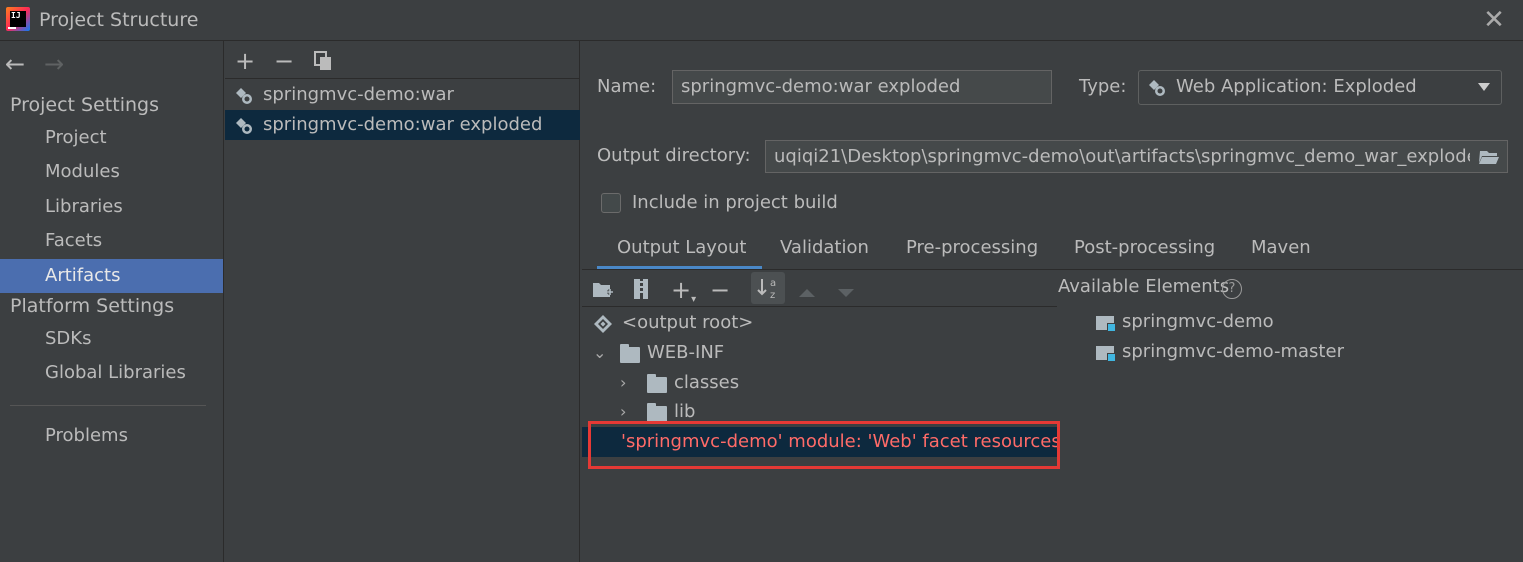  What do you see at coordinates (1296, 86) in the screenshot?
I see `type-value: Web Application: Exploded` at bounding box center [1296, 86].